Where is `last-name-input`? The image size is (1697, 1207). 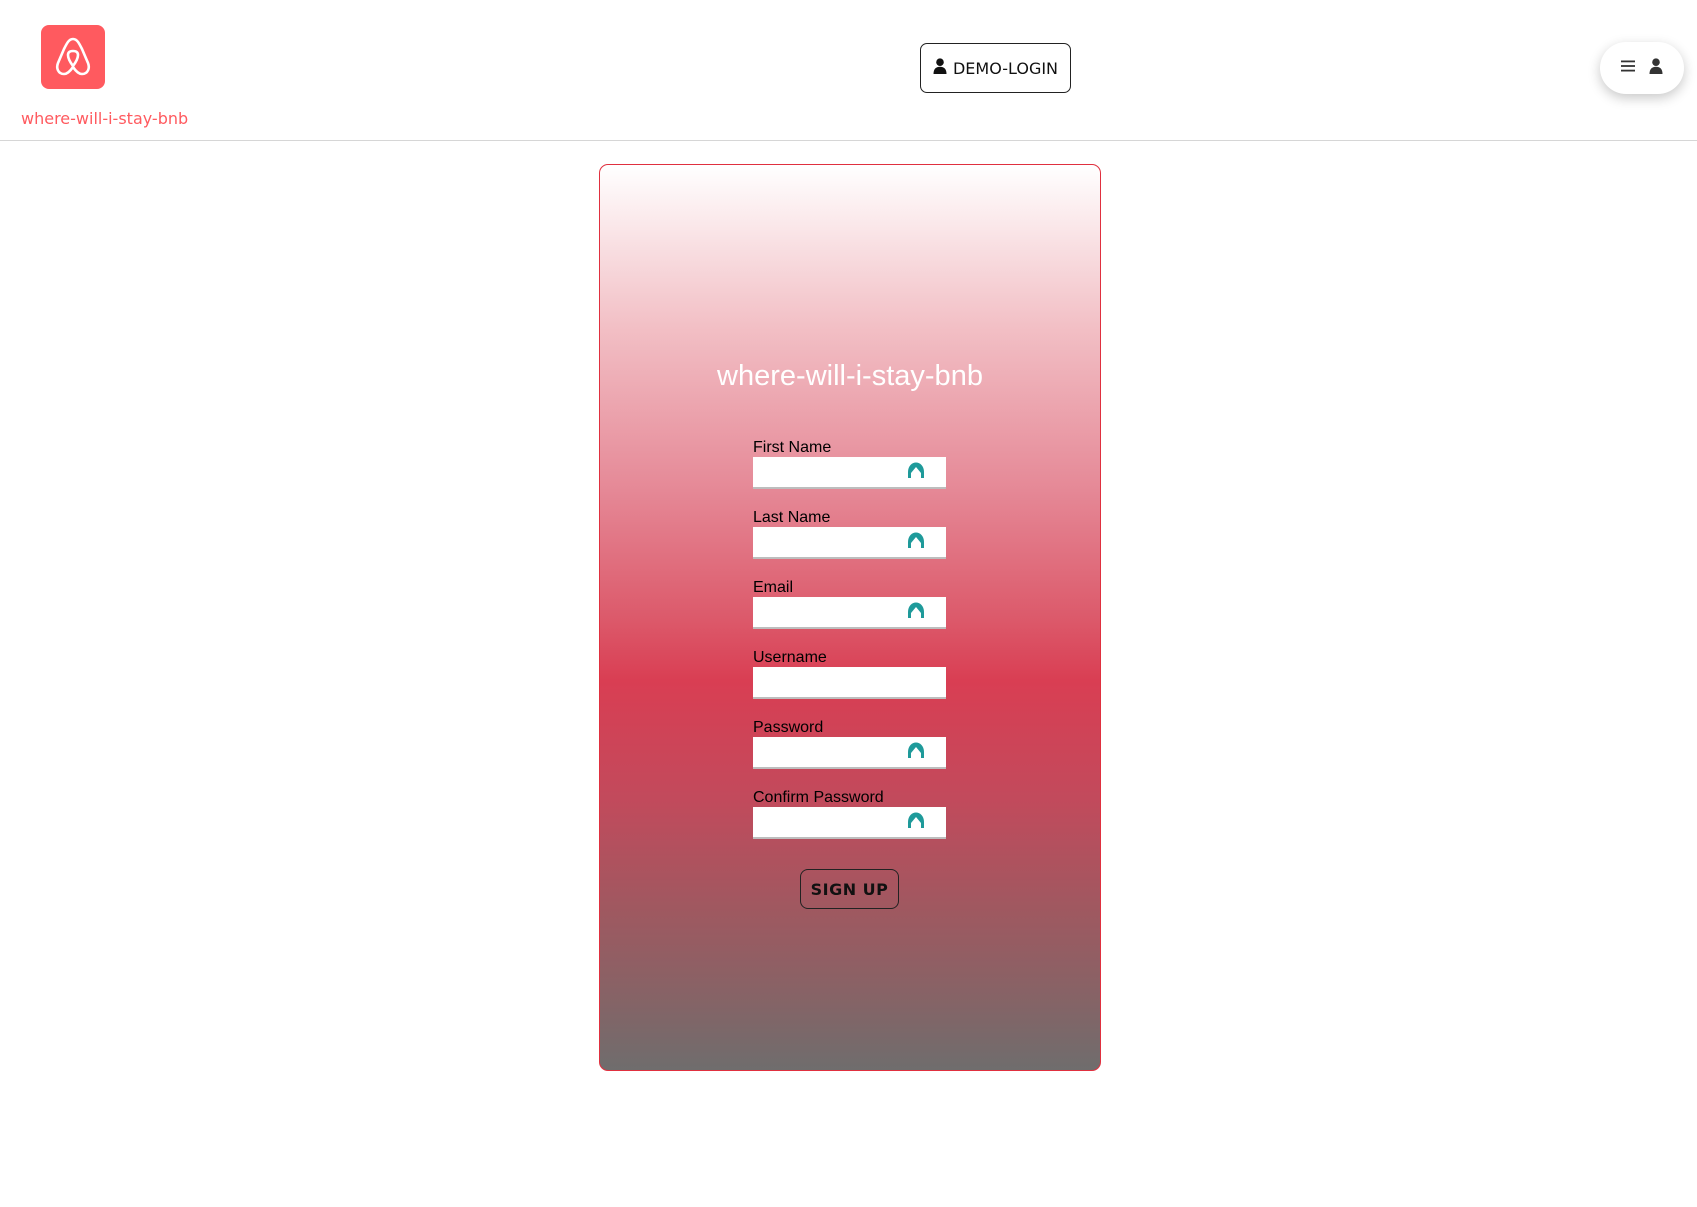 last-name-input is located at coordinates (849, 543).